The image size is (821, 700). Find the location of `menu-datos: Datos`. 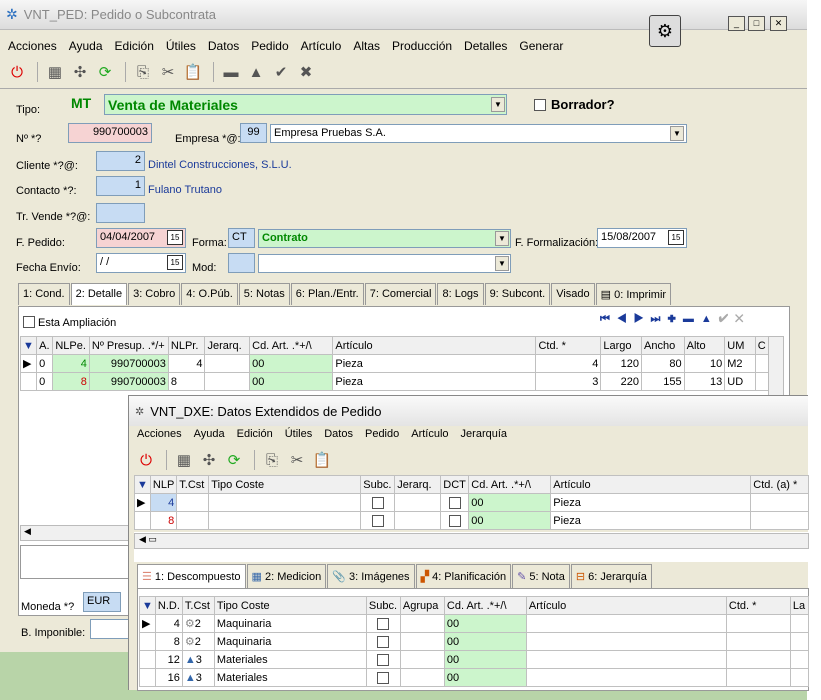

menu-datos: Datos is located at coordinates (223, 46).